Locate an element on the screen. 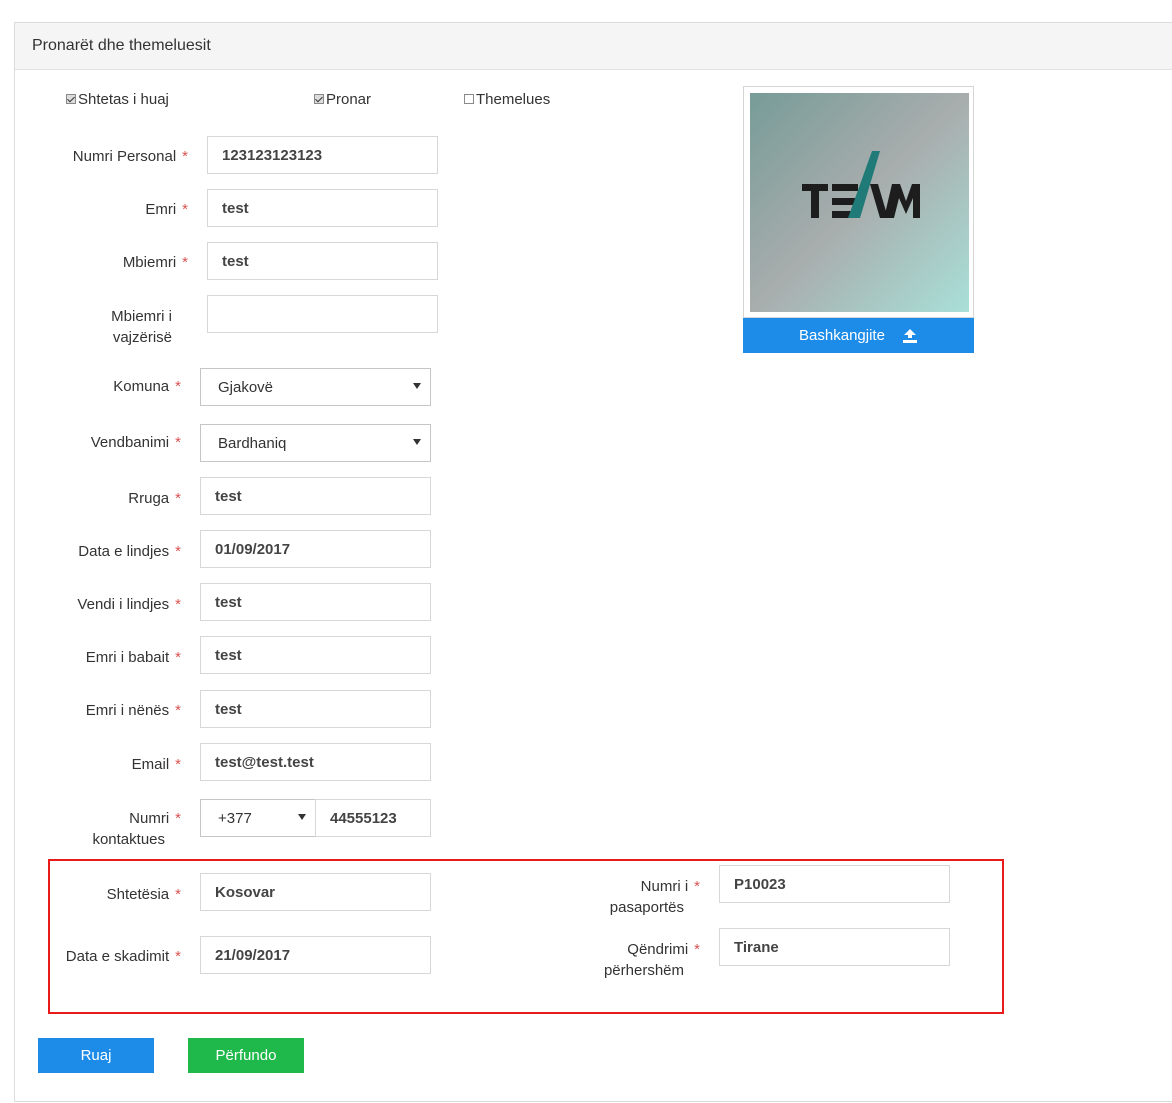 Image resolution: width=1172 pixels, height=1103 pixels. first-name-label: Emri * is located at coordinates (166, 209).